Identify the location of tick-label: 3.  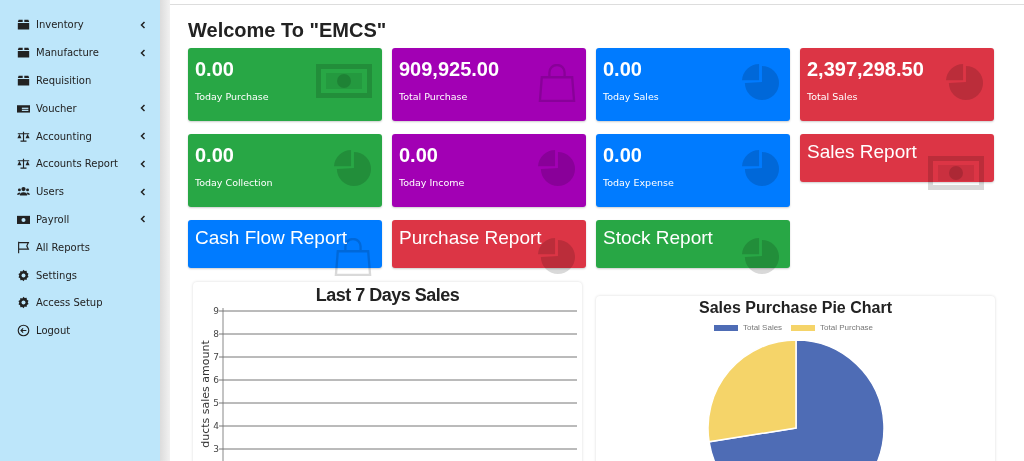
(216, 449).